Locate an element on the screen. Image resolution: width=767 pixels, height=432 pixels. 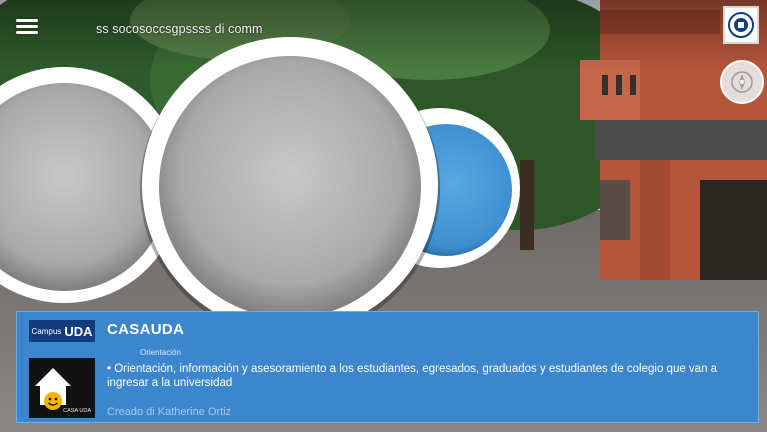
campus-uda-label: Campus UDA is located at coordinates (62, 331).